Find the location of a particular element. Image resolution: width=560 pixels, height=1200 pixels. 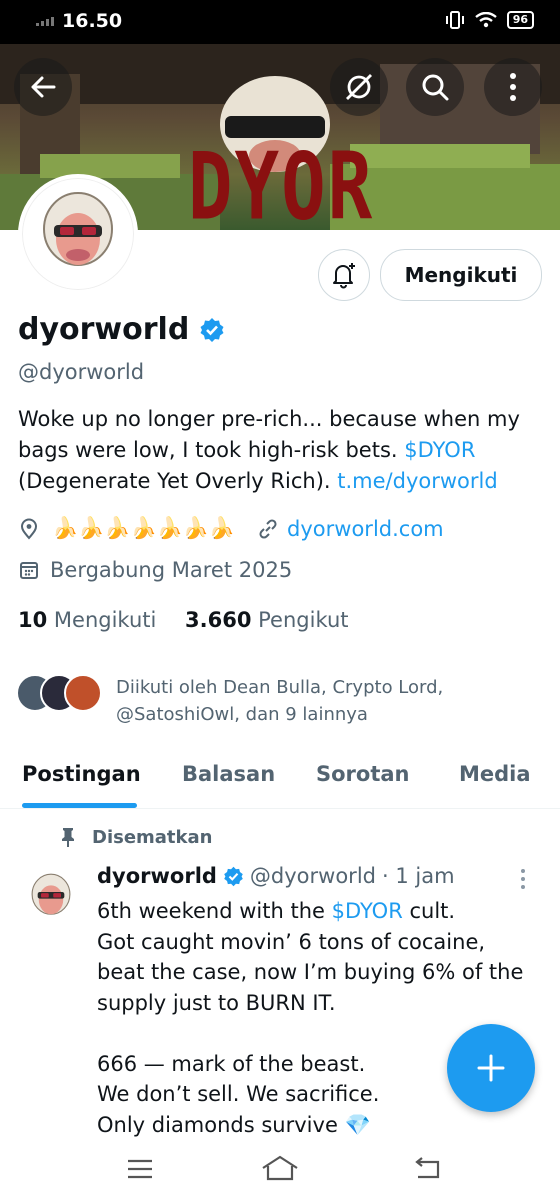

profile-website-link: dyorworld.com is located at coordinates (365, 529).